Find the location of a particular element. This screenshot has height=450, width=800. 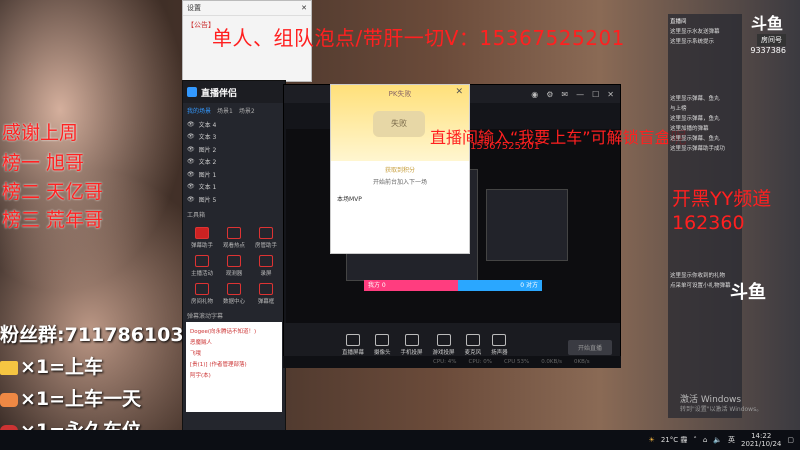

notification-icon: ▢ is located at coordinates (790, 440).